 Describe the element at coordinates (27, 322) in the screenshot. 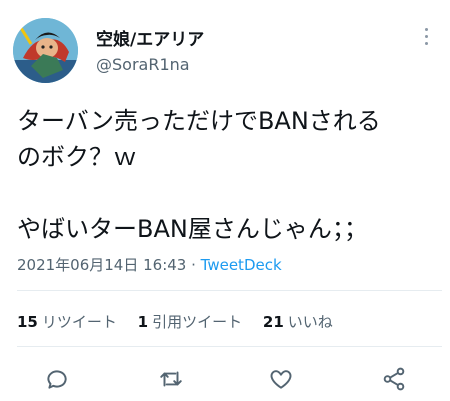

I see `retweets-count: 15` at that location.